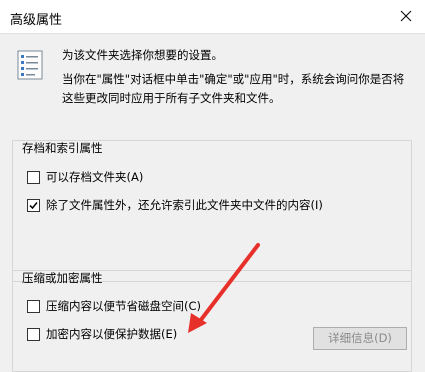 This screenshot has width=425, height=372. What do you see at coordinates (62, 278) in the screenshot?
I see `group-title-compress: 压缩或加密属性` at bounding box center [62, 278].